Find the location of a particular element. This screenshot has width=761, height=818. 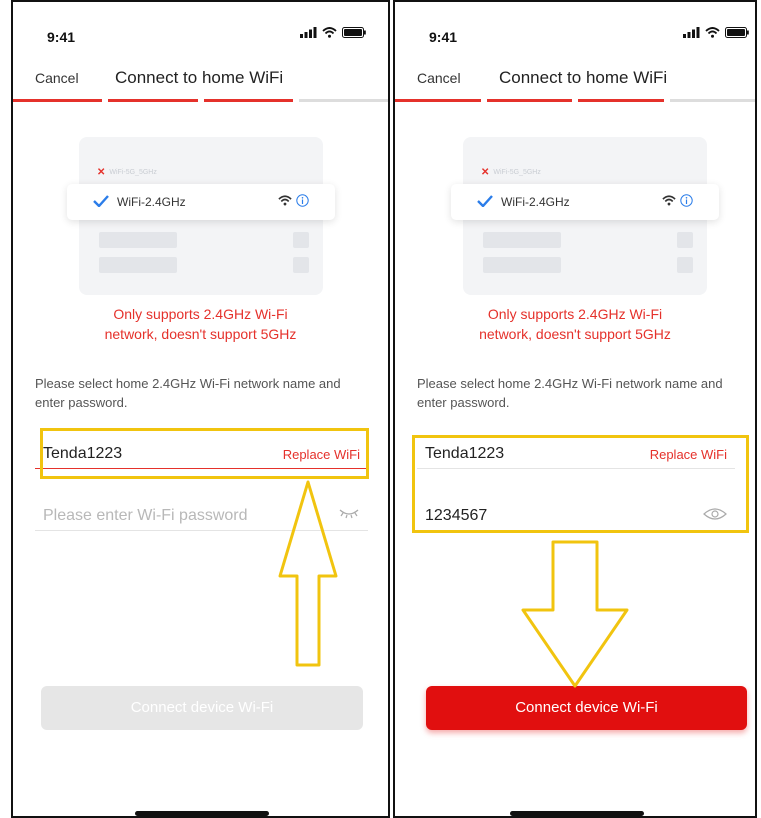

arrow-down-icon is located at coordinates (575, 614).